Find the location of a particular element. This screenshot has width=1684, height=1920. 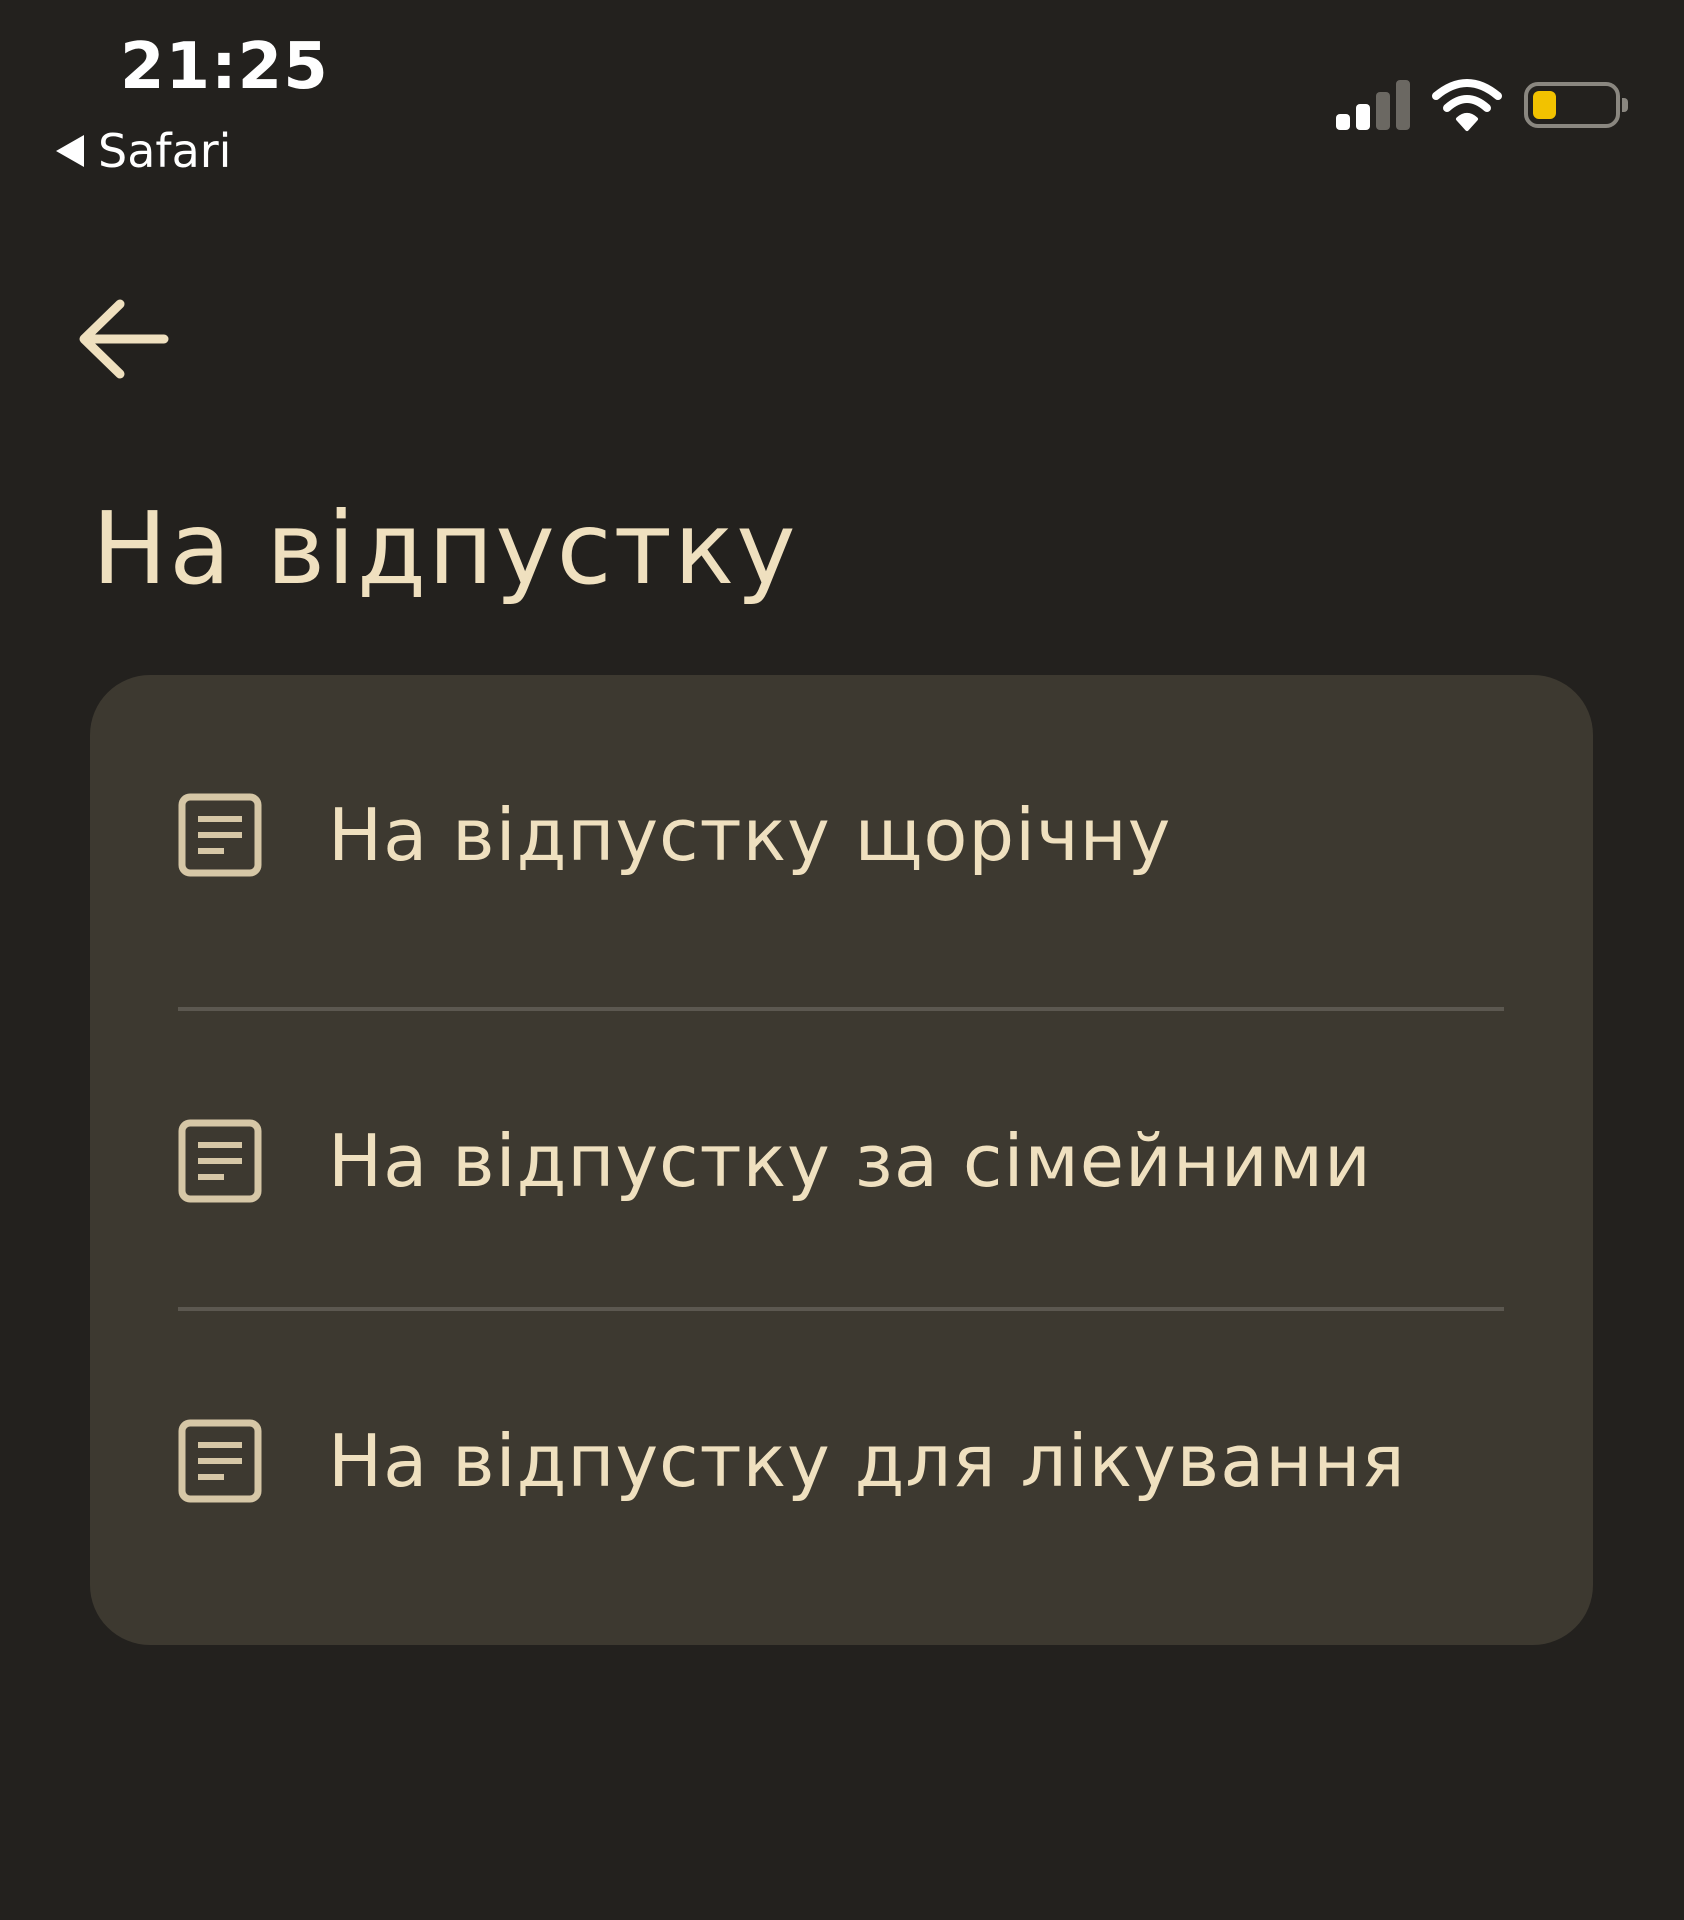

menu-item-medical-leave: На відпустку для лікування is located at coordinates (841, 1461).